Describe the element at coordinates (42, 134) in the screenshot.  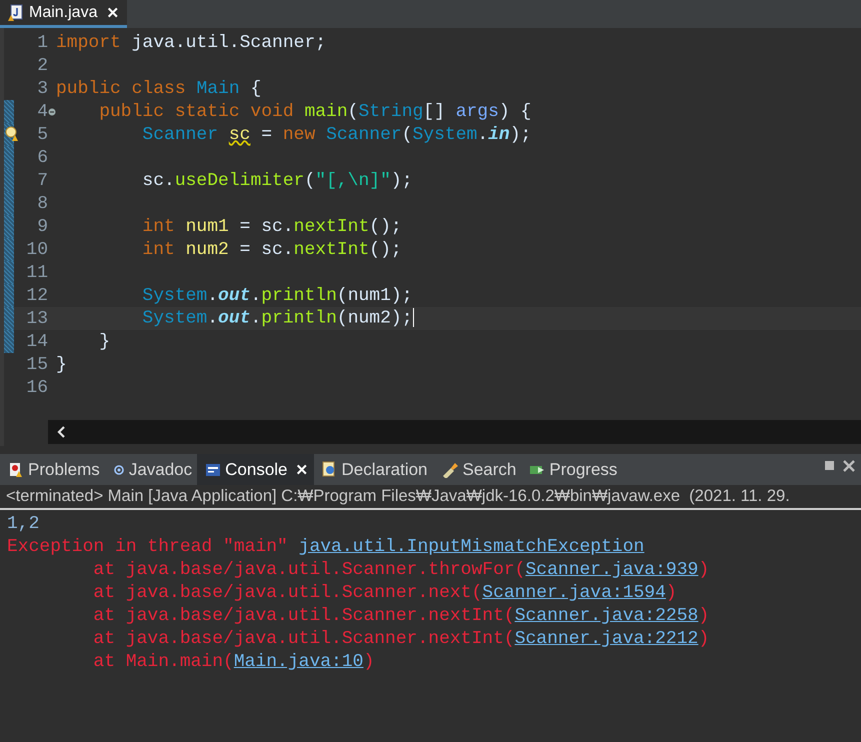
I see `line-number: 5` at that location.